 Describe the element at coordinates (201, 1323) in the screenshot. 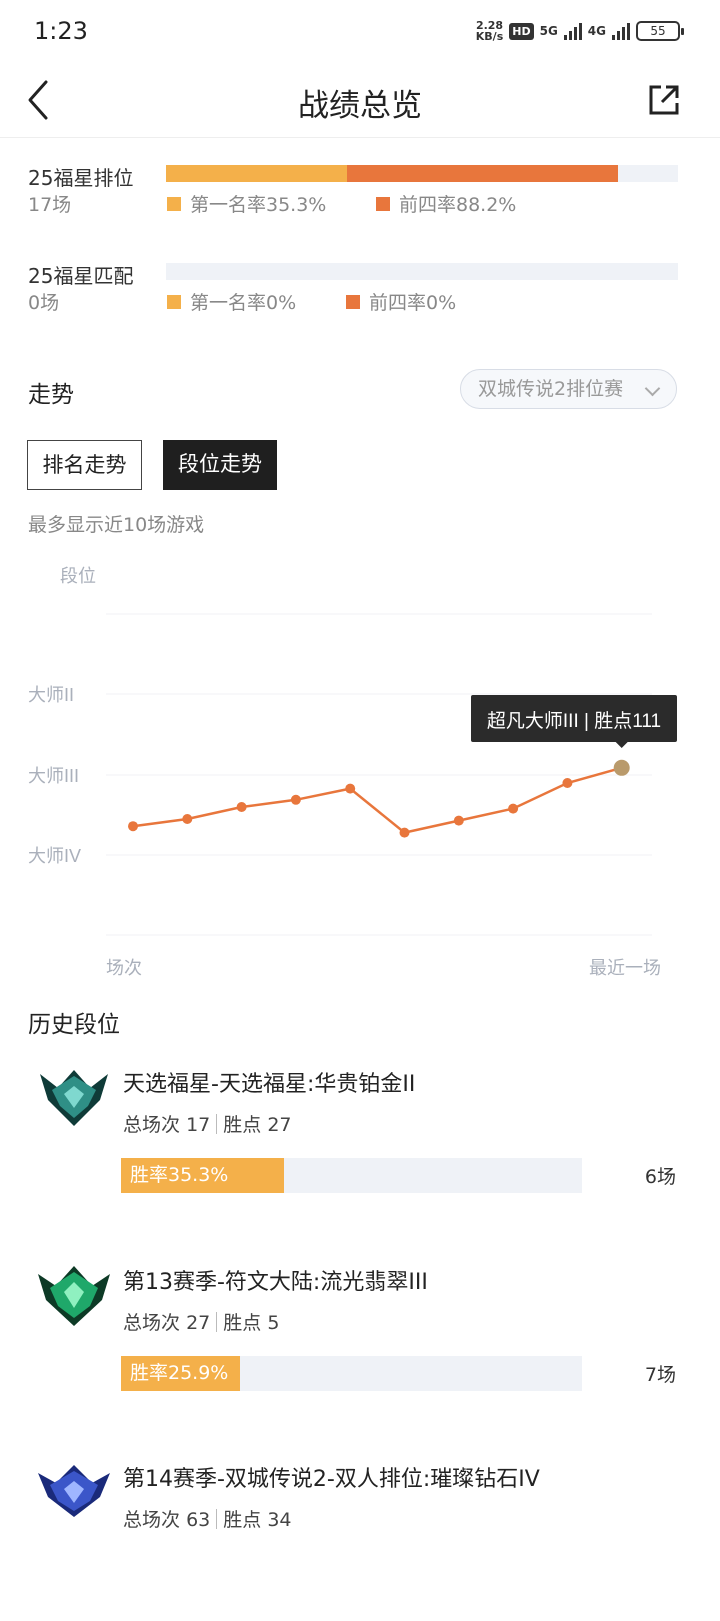

I see `history-item-meta: 总场次 27 胜点 5` at that location.